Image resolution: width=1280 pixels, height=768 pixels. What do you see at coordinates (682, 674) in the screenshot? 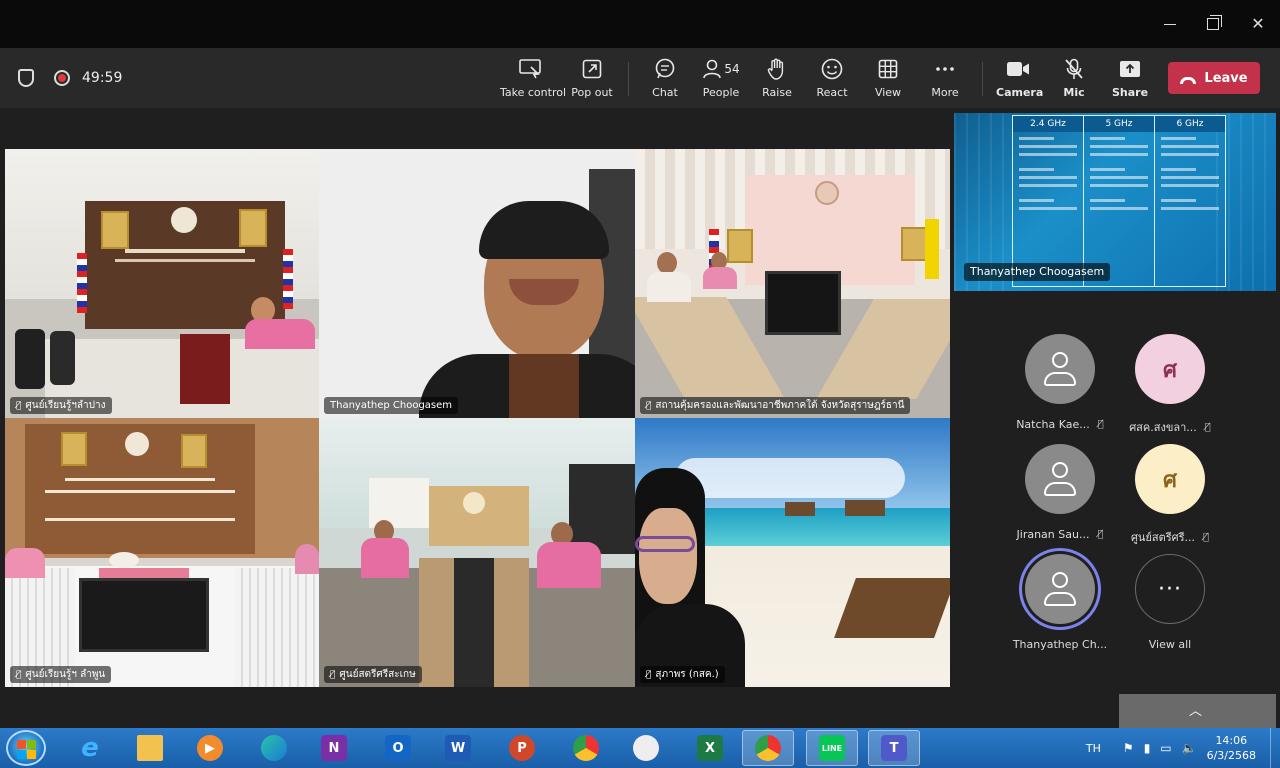
I see `participant-name-tag: 🎙̸ สุภาพร (กสค.)` at bounding box center [682, 674].